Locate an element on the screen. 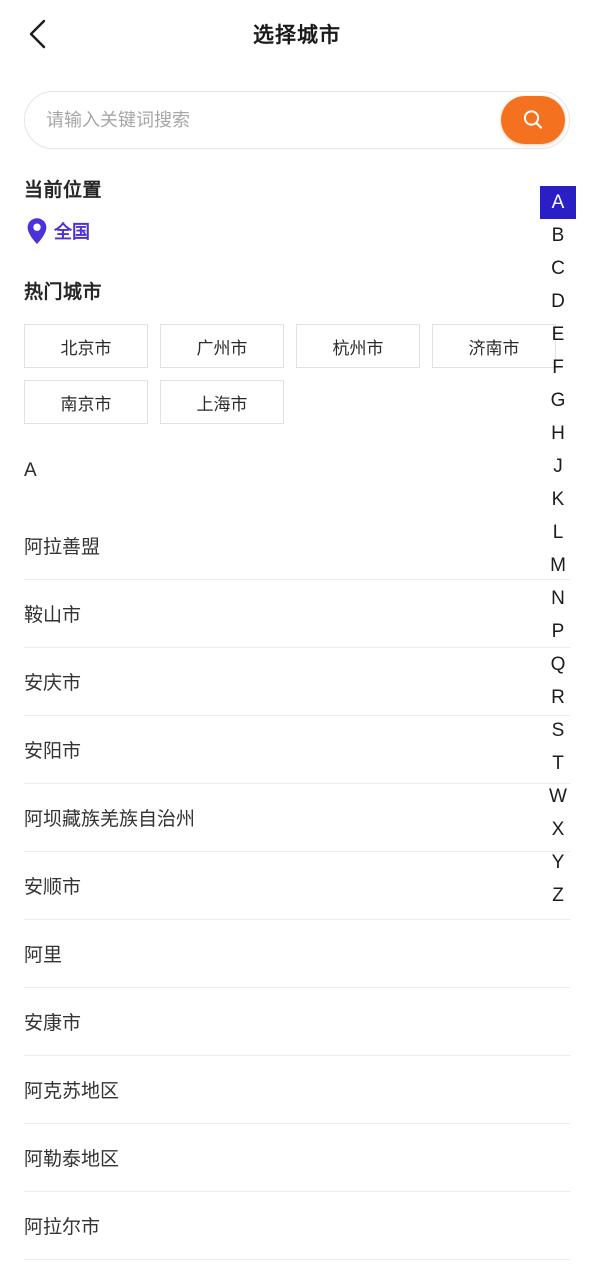  current-location-title: 当前位置 is located at coordinates (63, 190).